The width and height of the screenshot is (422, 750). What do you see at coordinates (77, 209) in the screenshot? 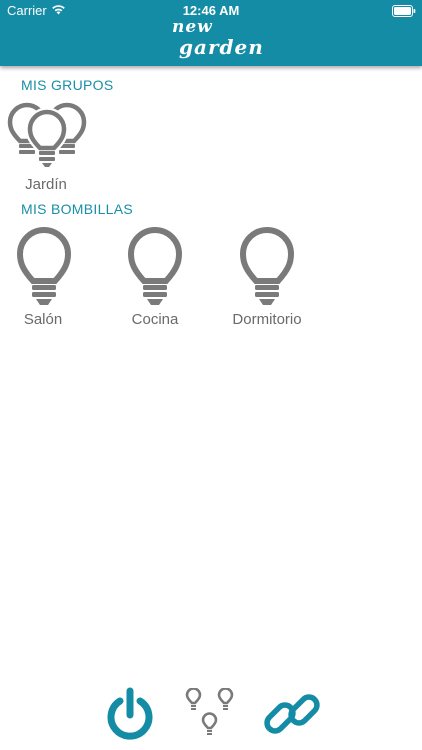
I see `bulbs-section-title: MIS BOMBILLAS` at bounding box center [77, 209].